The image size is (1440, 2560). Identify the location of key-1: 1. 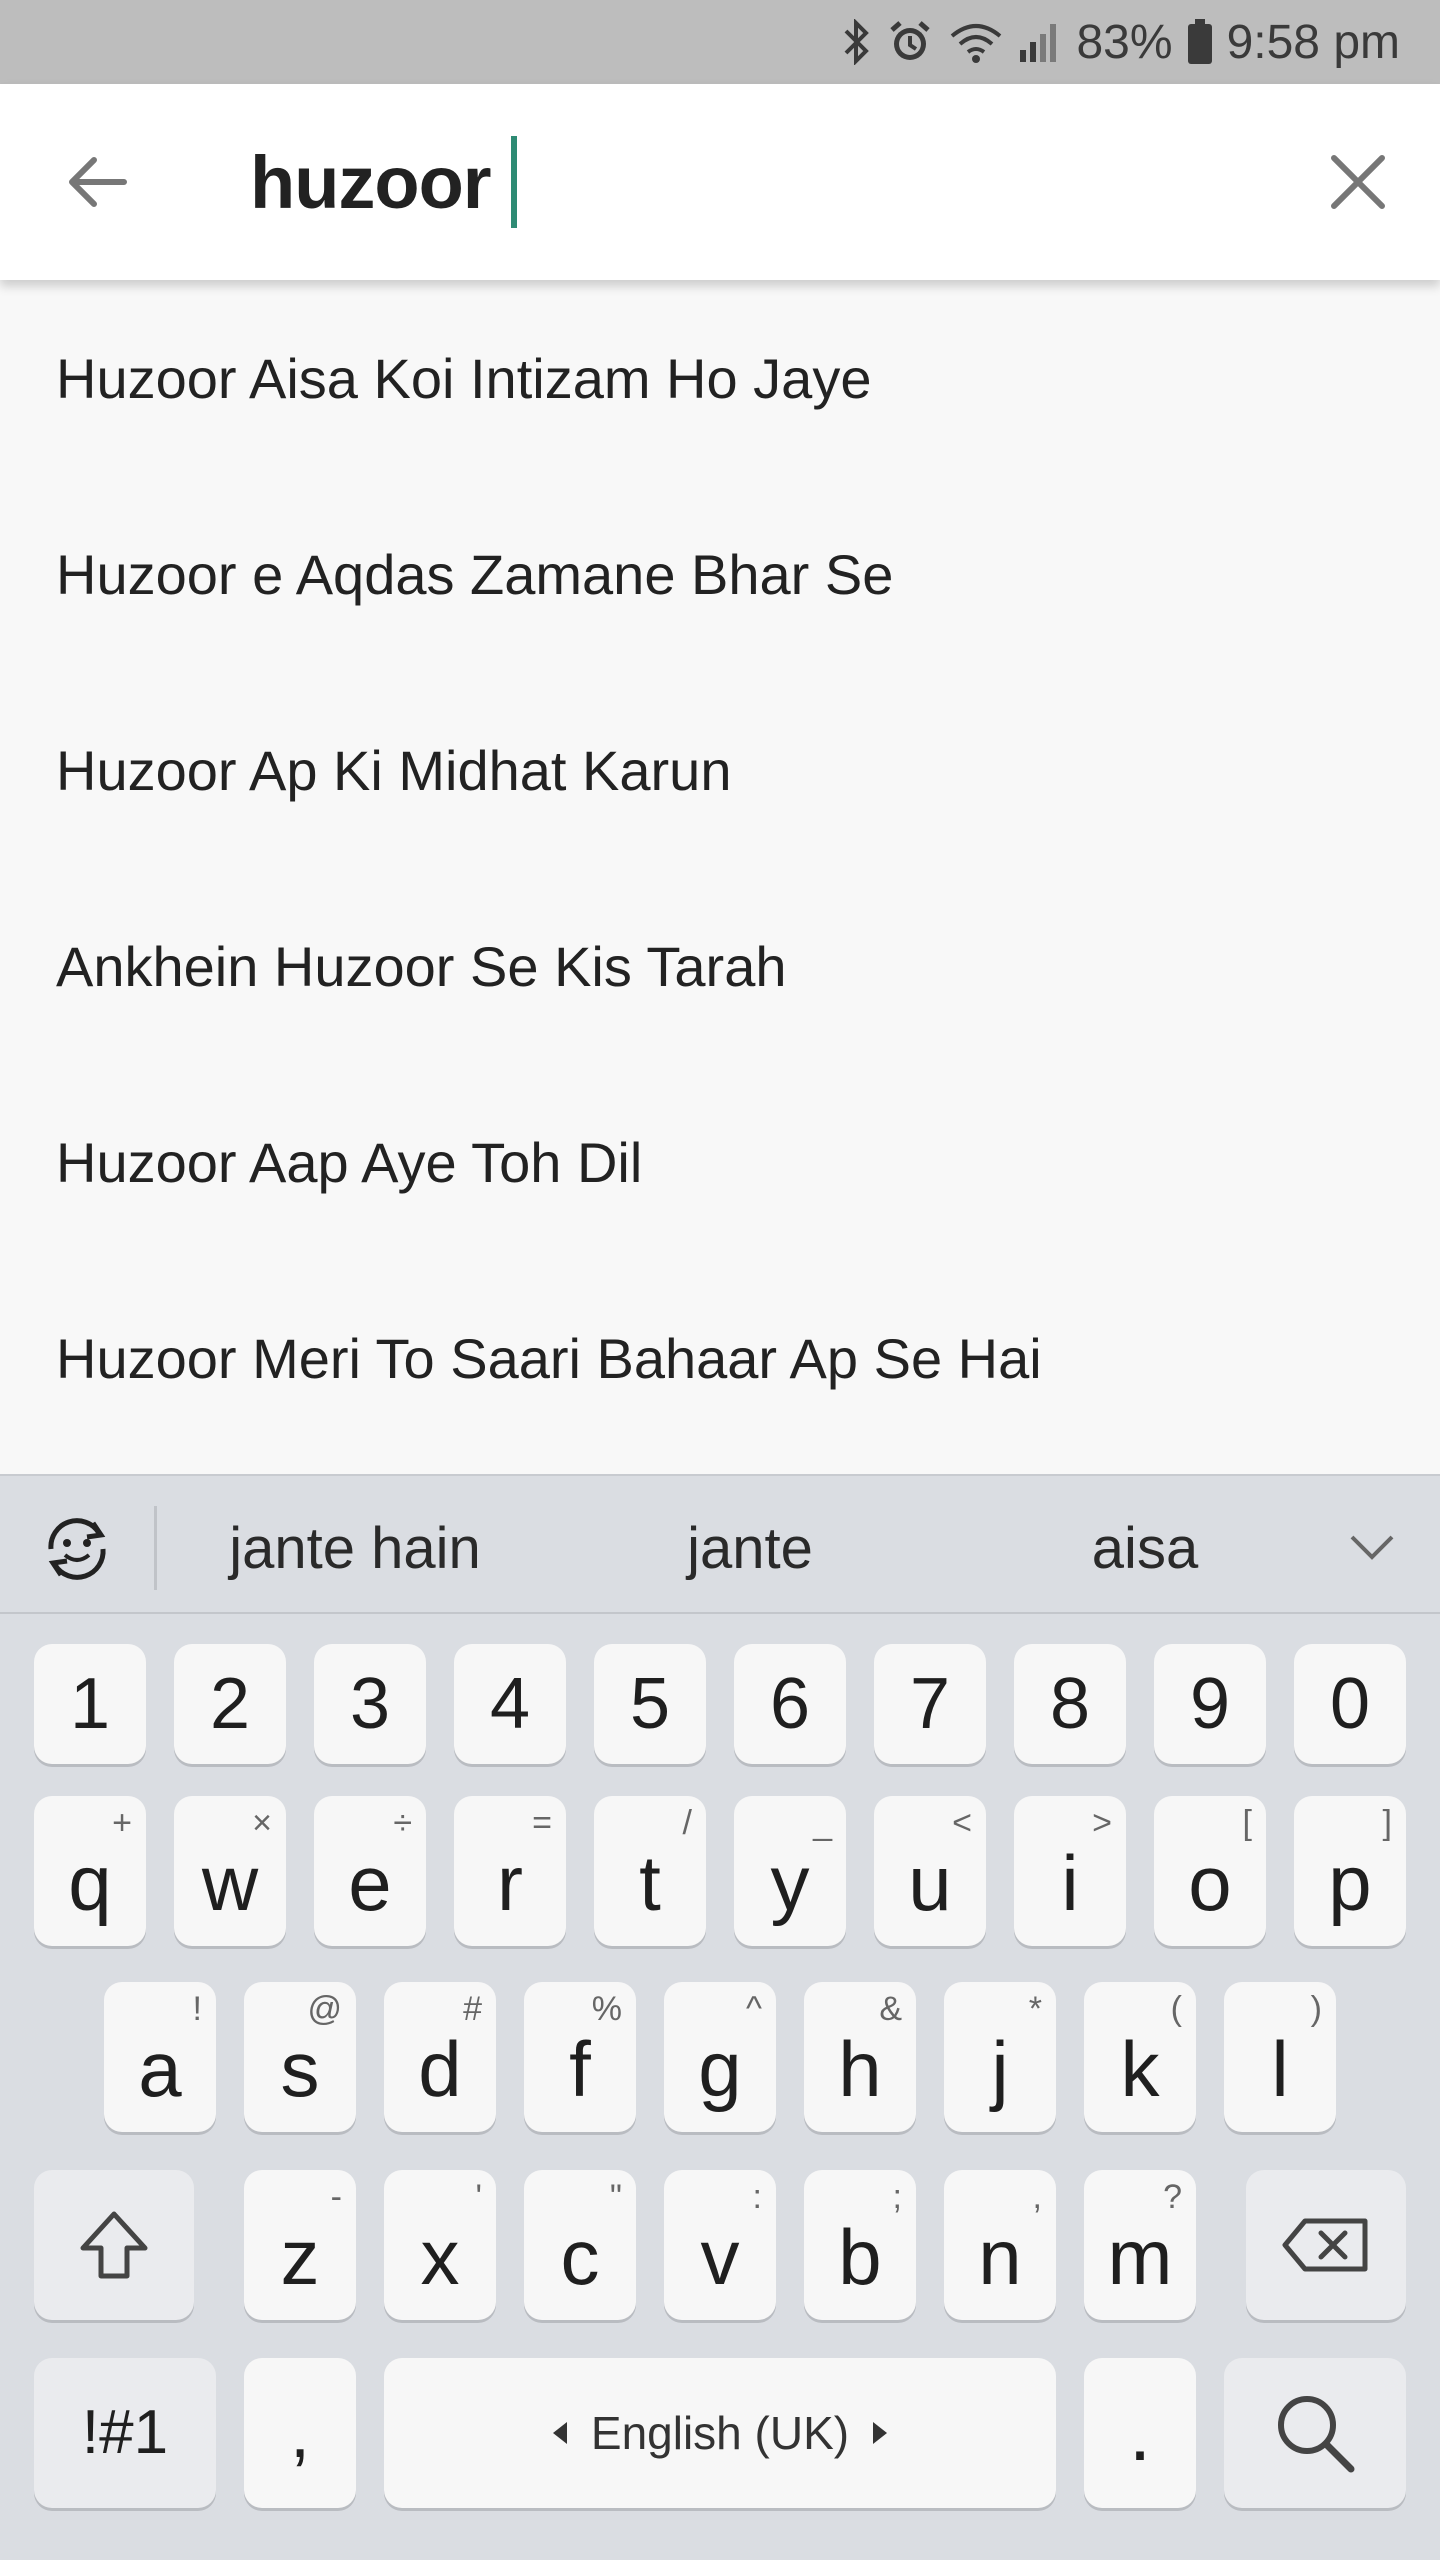
(90, 1704).